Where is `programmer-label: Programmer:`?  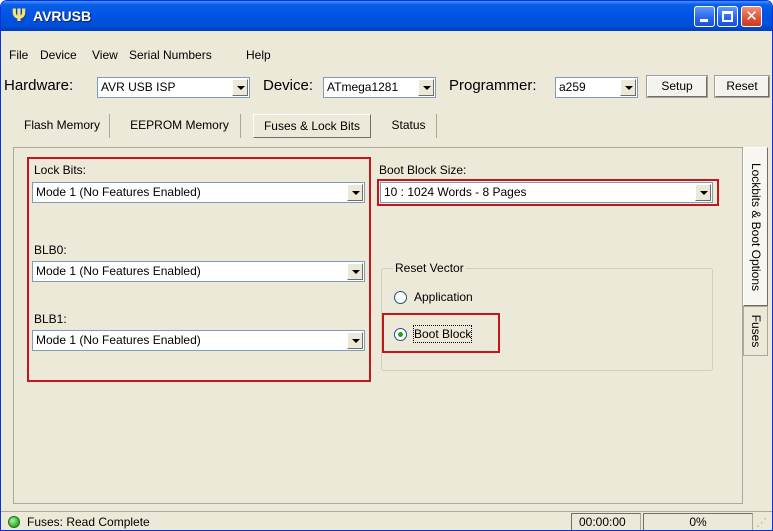
programmer-label: Programmer: is located at coordinates (493, 85).